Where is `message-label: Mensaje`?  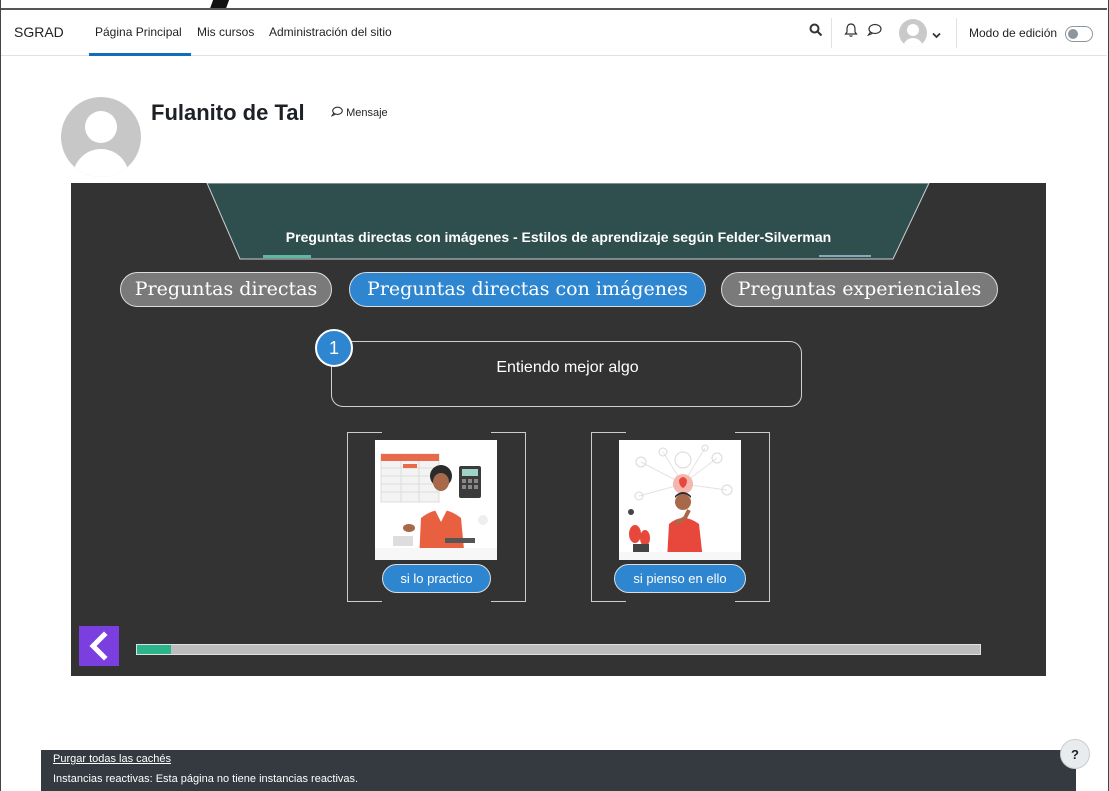 message-label: Mensaje is located at coordinates (367, 113).